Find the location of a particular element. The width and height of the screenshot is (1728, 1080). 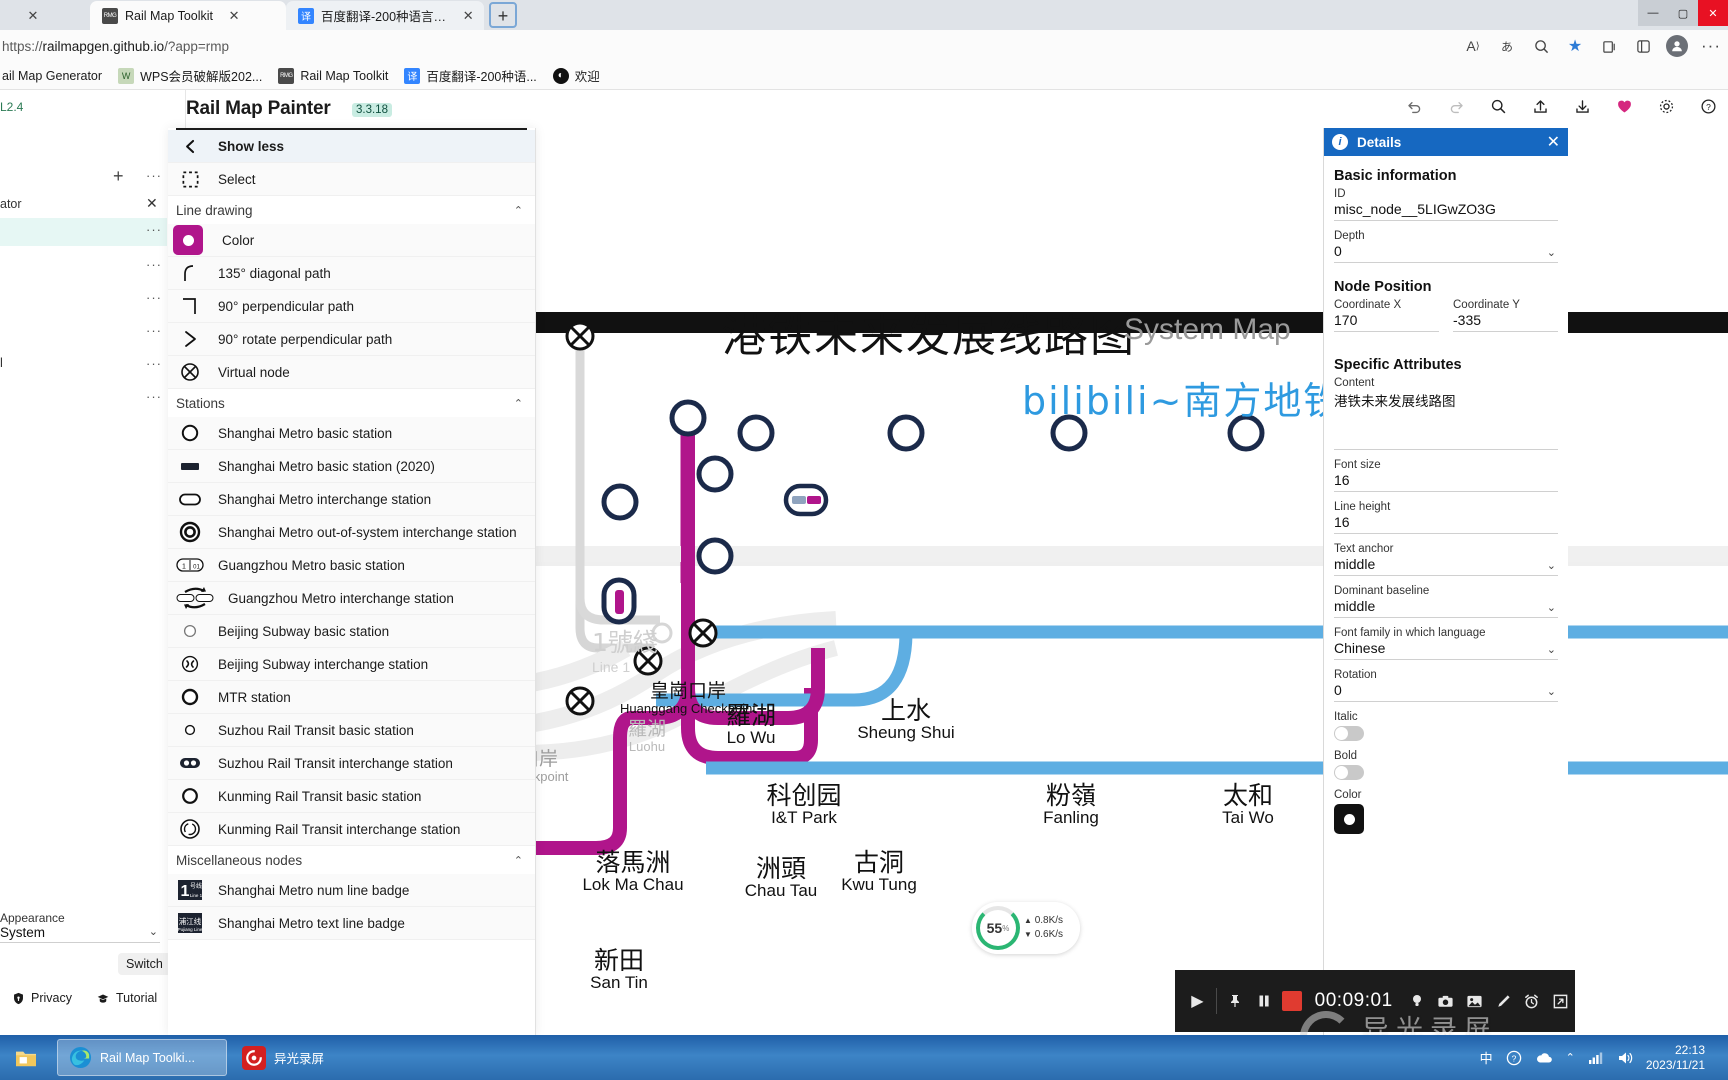

appearance-value: System ⌄ is located at coordinates (80, 934).